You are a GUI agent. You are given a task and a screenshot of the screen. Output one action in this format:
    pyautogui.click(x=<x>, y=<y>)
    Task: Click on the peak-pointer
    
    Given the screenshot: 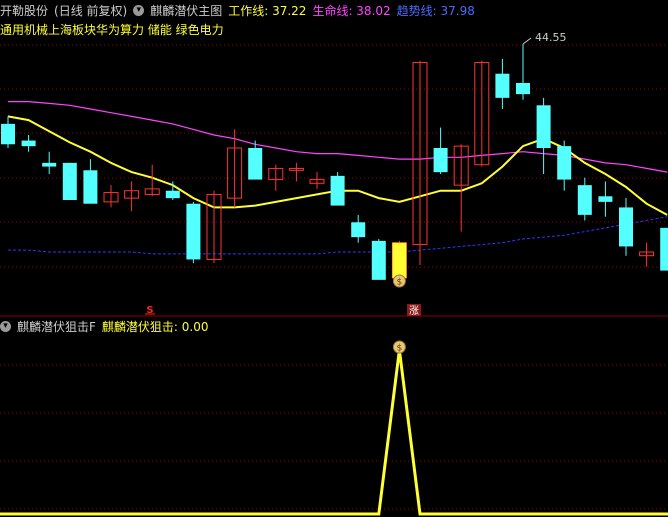 What is the action you would take?
    pyautogui.click(x=527, y=41)
    